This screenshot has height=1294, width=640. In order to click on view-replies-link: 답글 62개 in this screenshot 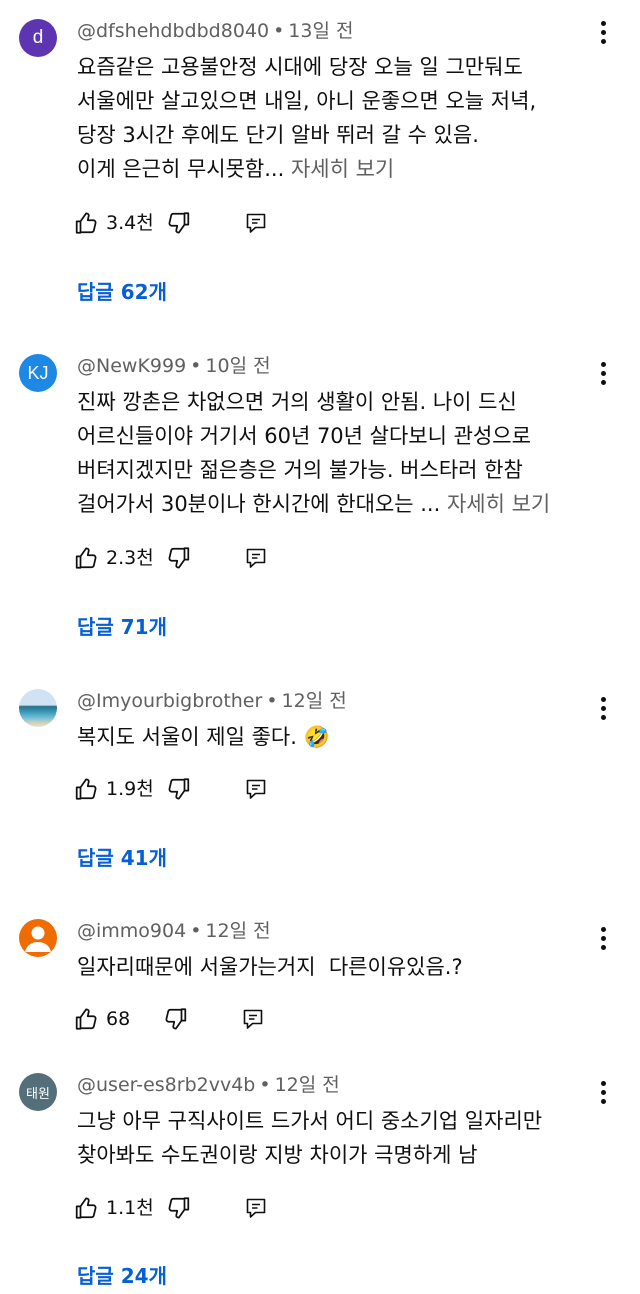, I will do `click(122, 292)`.